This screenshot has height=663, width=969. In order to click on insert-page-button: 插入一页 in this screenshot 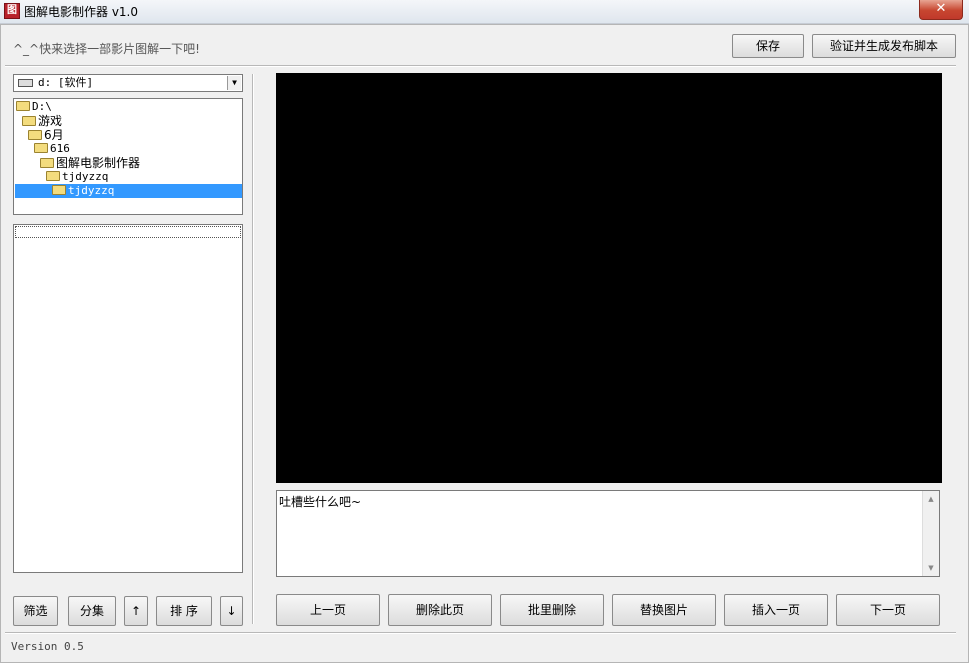, I will do `click(776, 610)`.